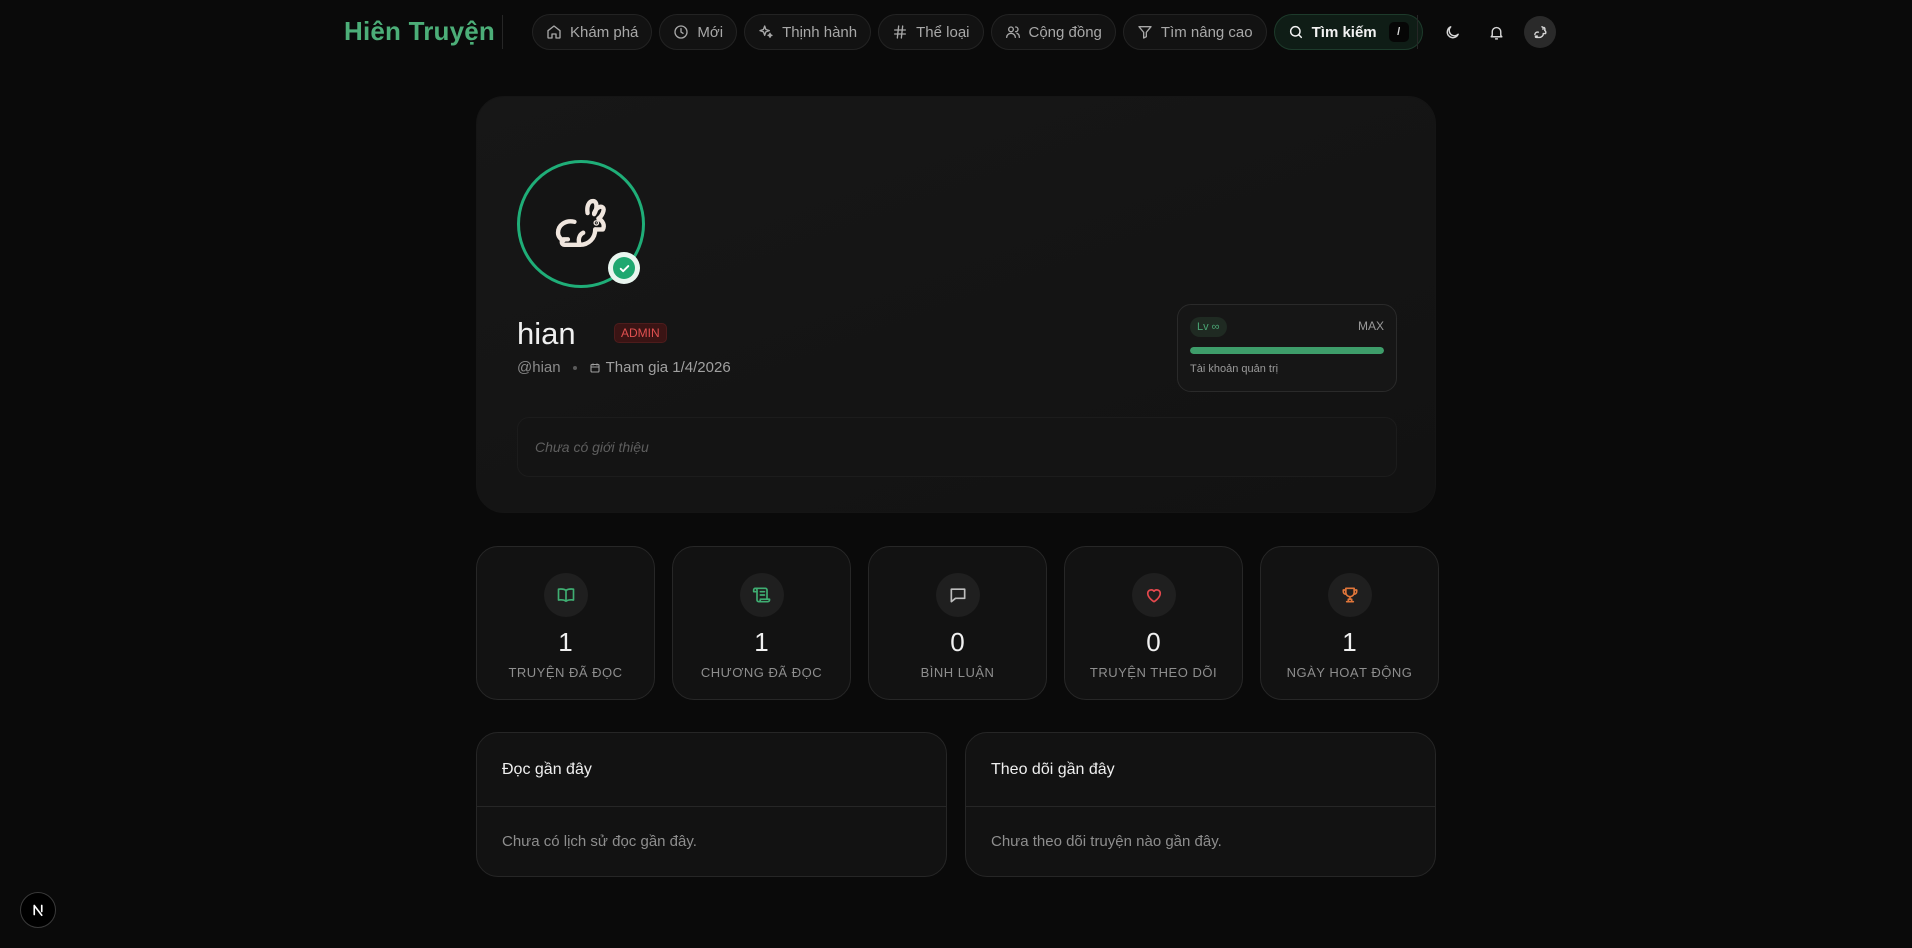  I want to click on n-logo-icon, so click(38, 910).